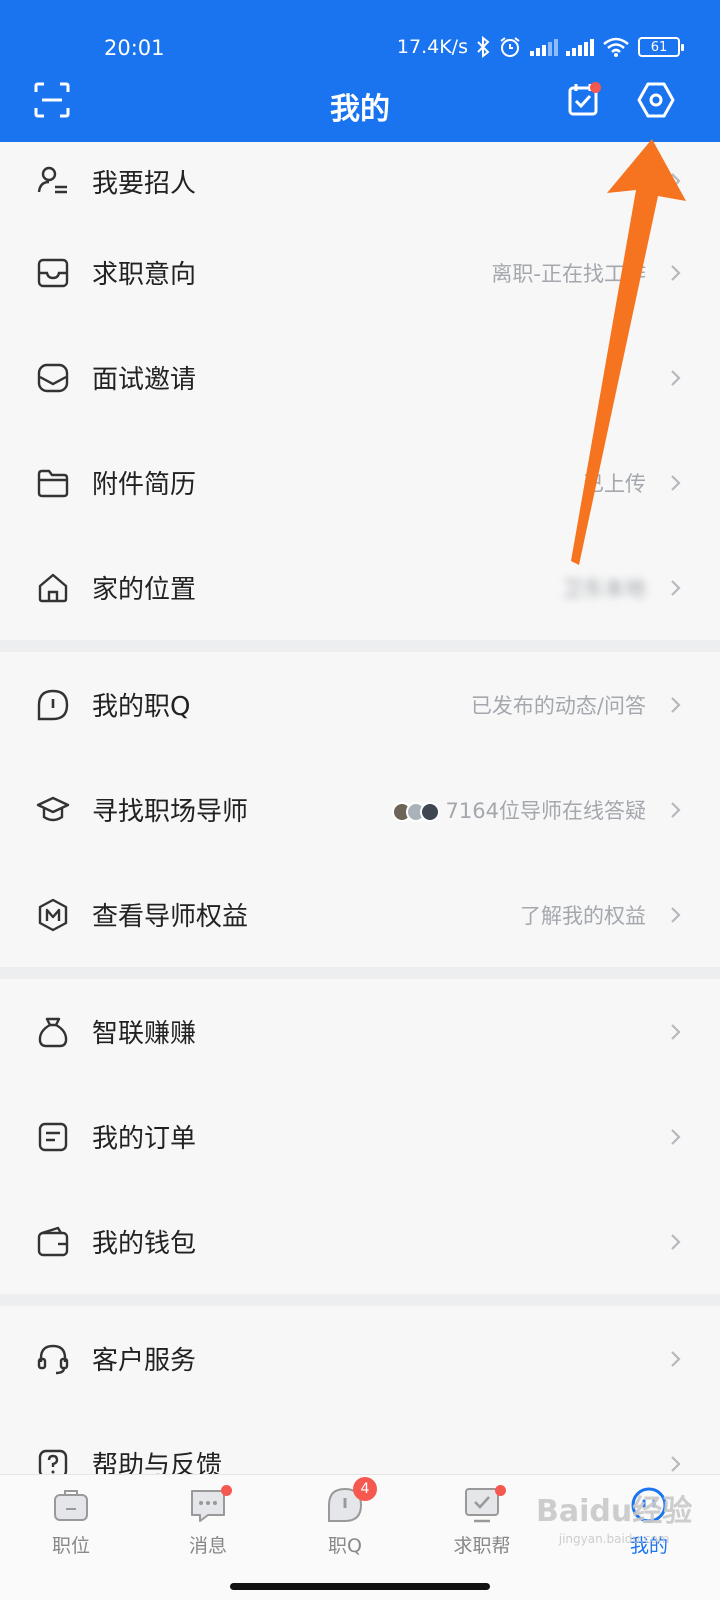 The height and width of the screenshot is (1600, 720). Describe the element at coordinates (558, 705) in the screenshot. I see `menu-item-sub: 已发布的动态/问答` at that location.